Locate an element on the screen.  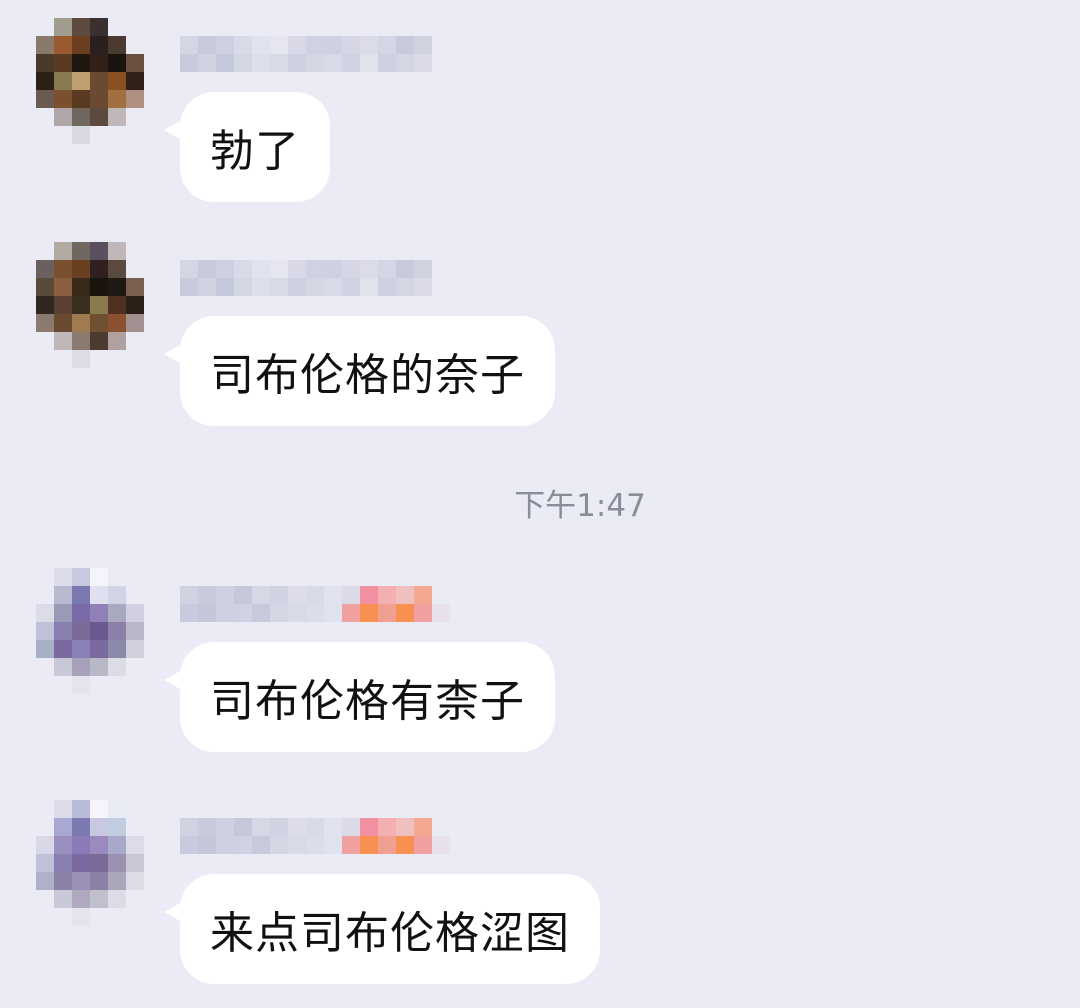
message-bubble: 来点司布伦格涩图 is located at coordinates (382, 929).